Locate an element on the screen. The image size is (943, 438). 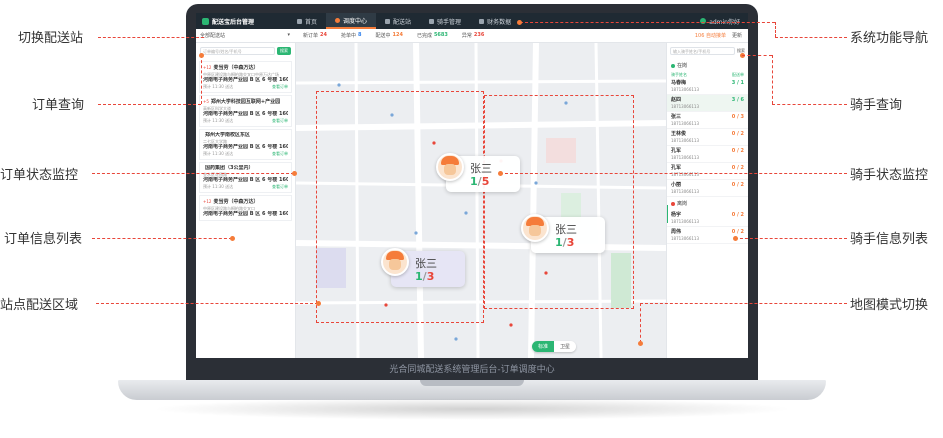
nav-station: 配送站 is located at coordinates (398, 21).